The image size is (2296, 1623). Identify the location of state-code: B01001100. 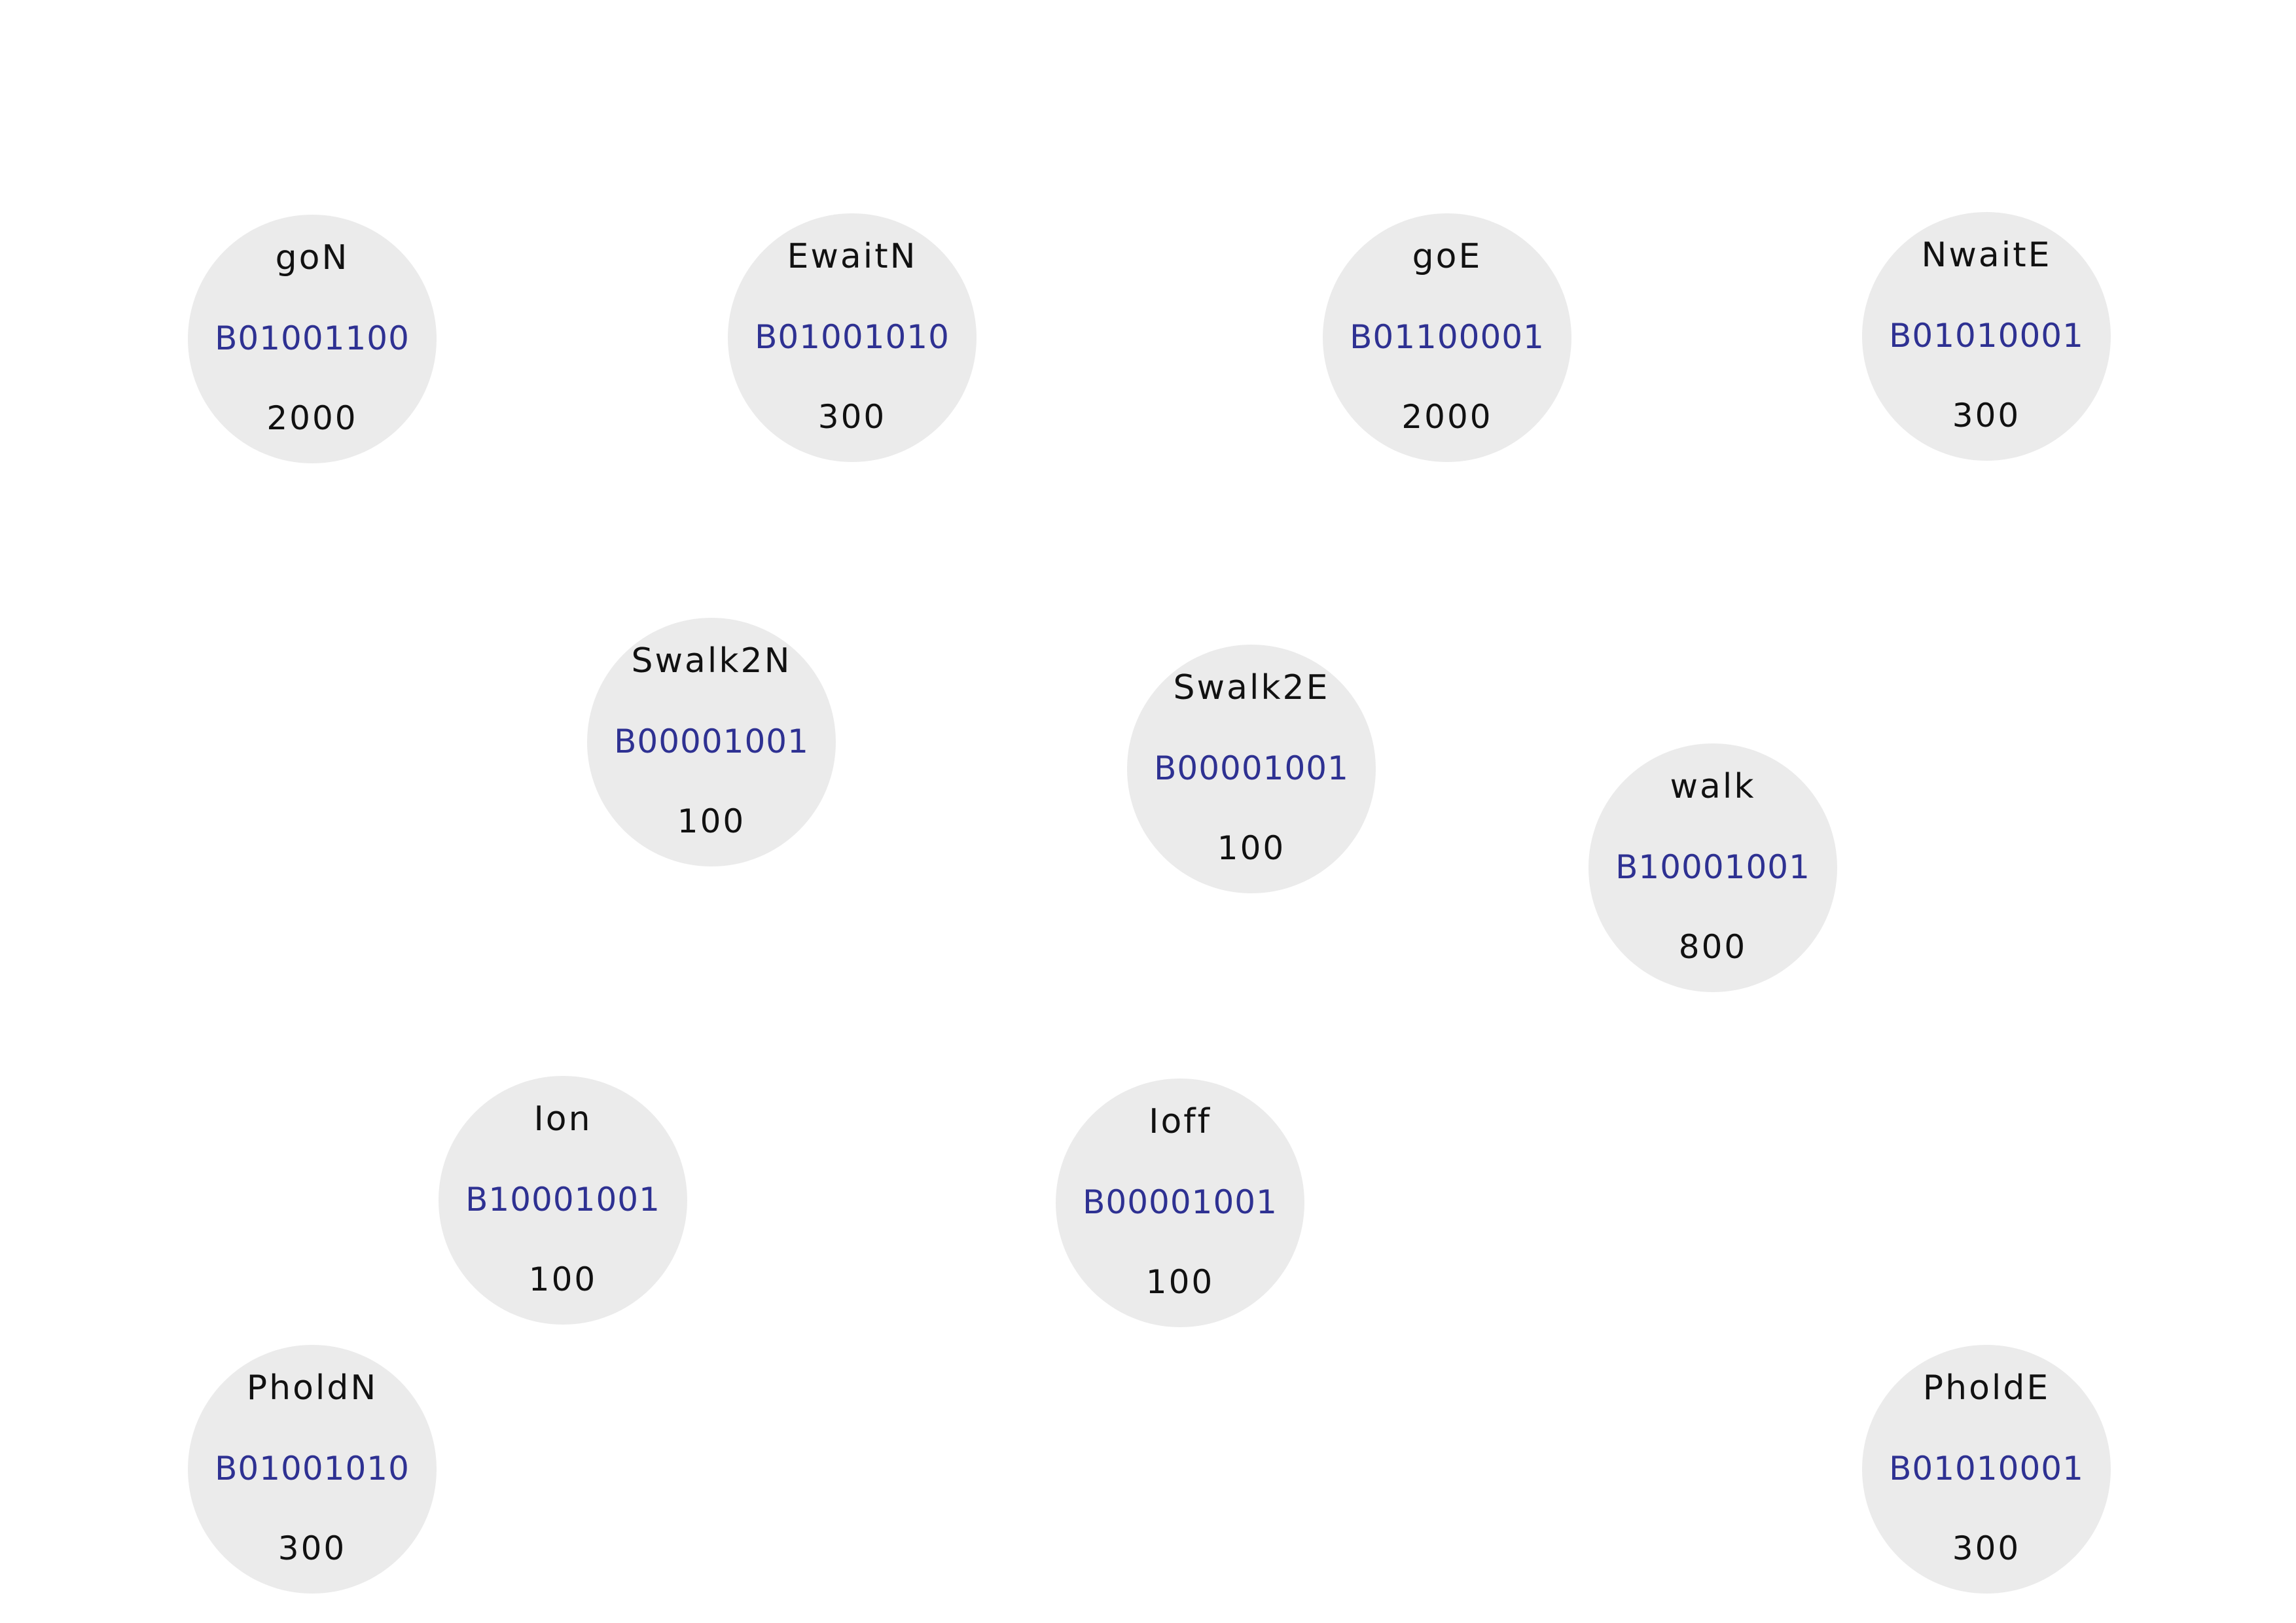
(312, 338).